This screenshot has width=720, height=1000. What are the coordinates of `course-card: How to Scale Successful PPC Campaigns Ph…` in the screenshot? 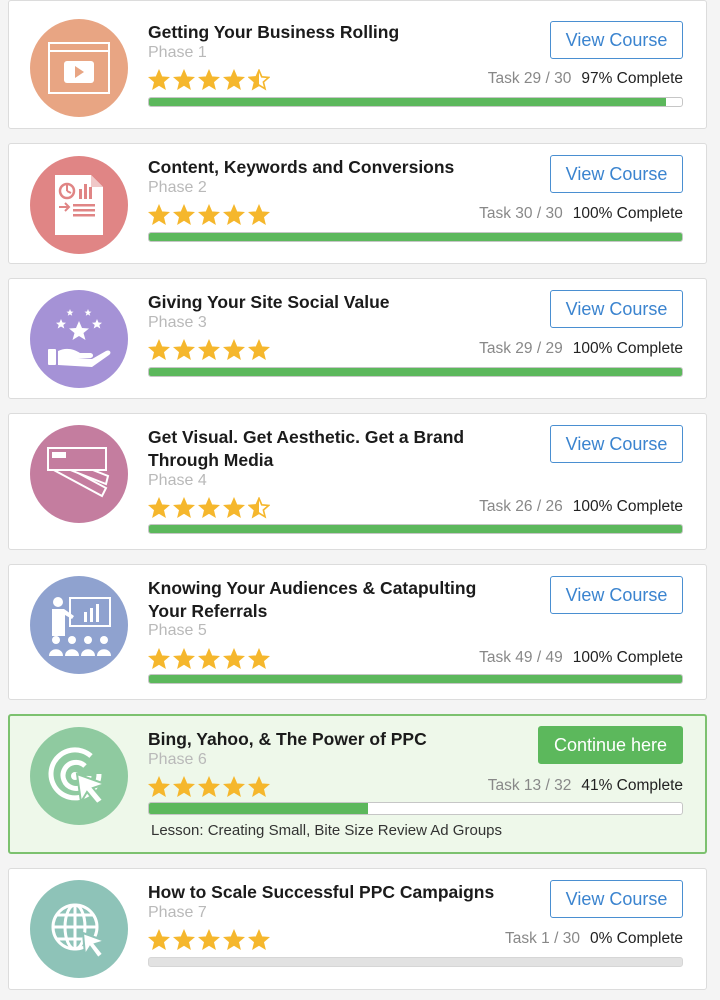 It's located at (357, 929).